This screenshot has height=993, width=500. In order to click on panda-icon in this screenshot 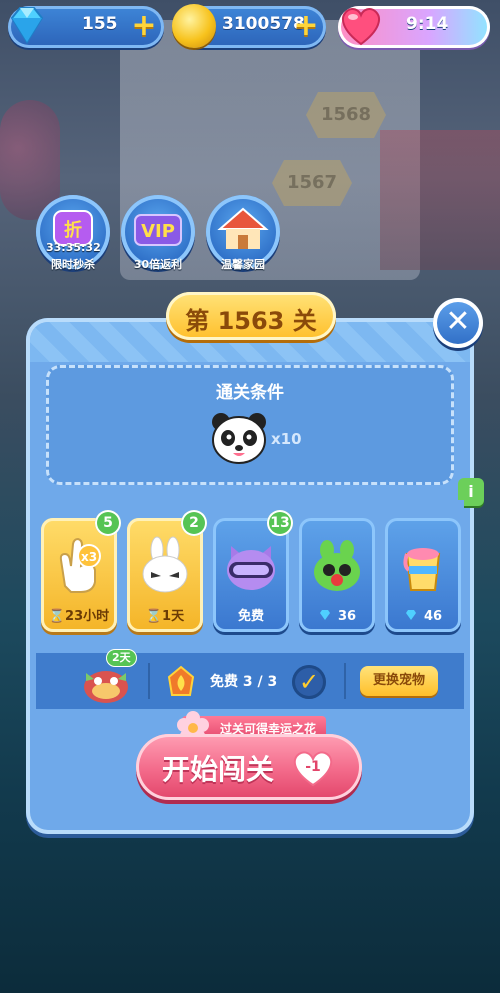, I will do `click(239, 438)`.